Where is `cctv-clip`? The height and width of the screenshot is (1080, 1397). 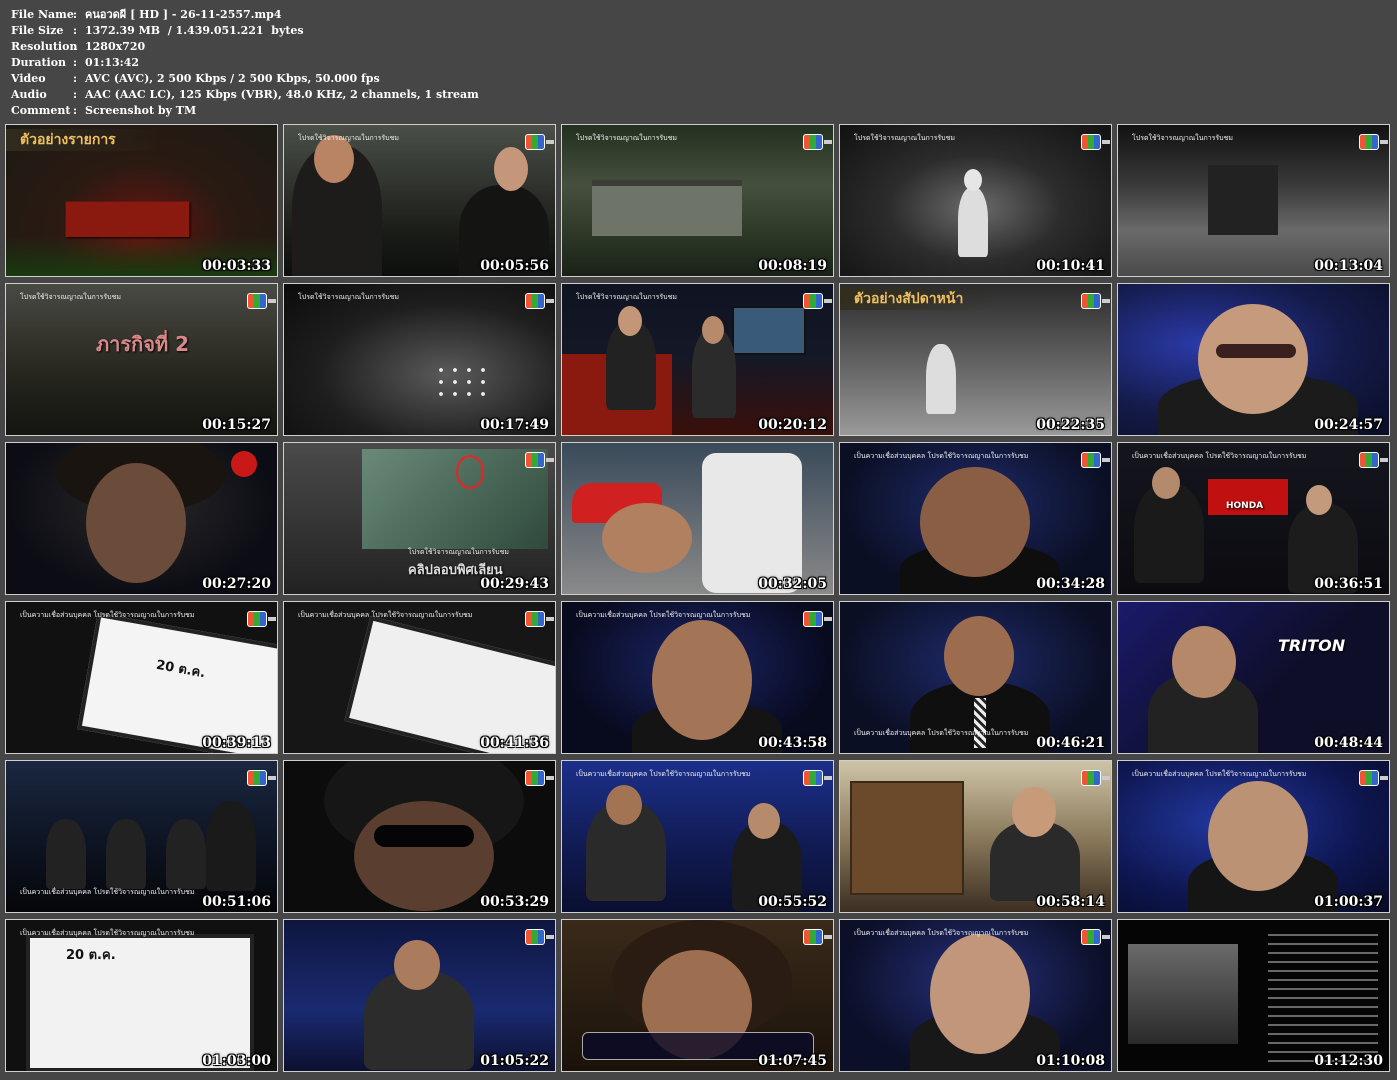
cctv-clip is located at coordinates (455, 499).